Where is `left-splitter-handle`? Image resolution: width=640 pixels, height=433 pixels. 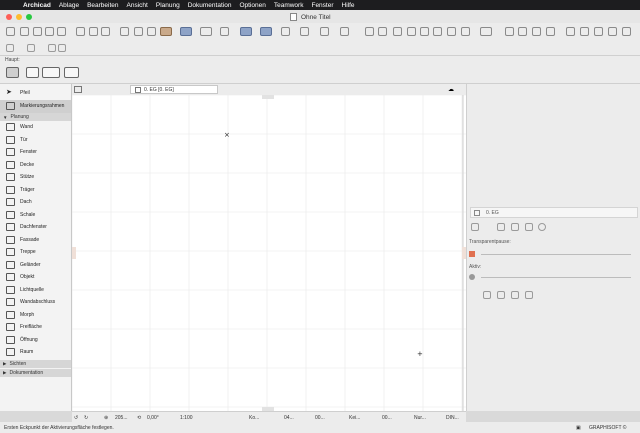 left-splitter-handle is located at coordinates (74, 253).